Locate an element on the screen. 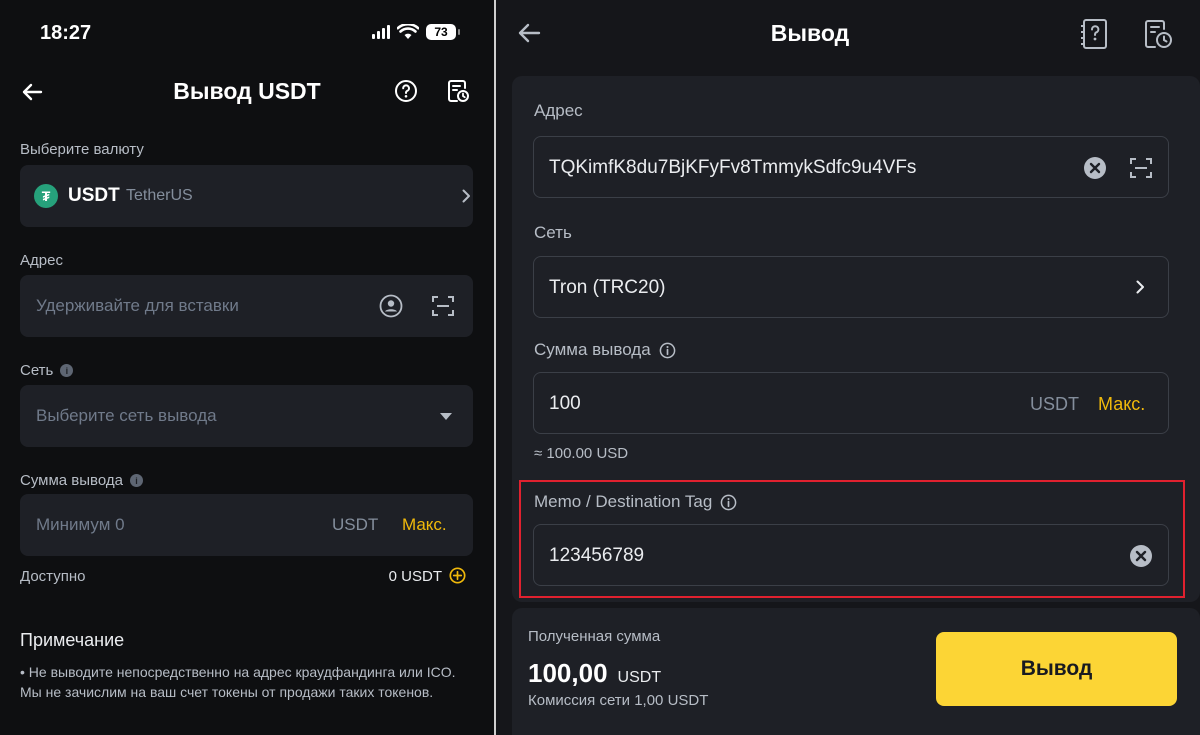 Image resolution: width=1200 pixels, height=735 pixels. help-icon is located at coordinates (406, 91).